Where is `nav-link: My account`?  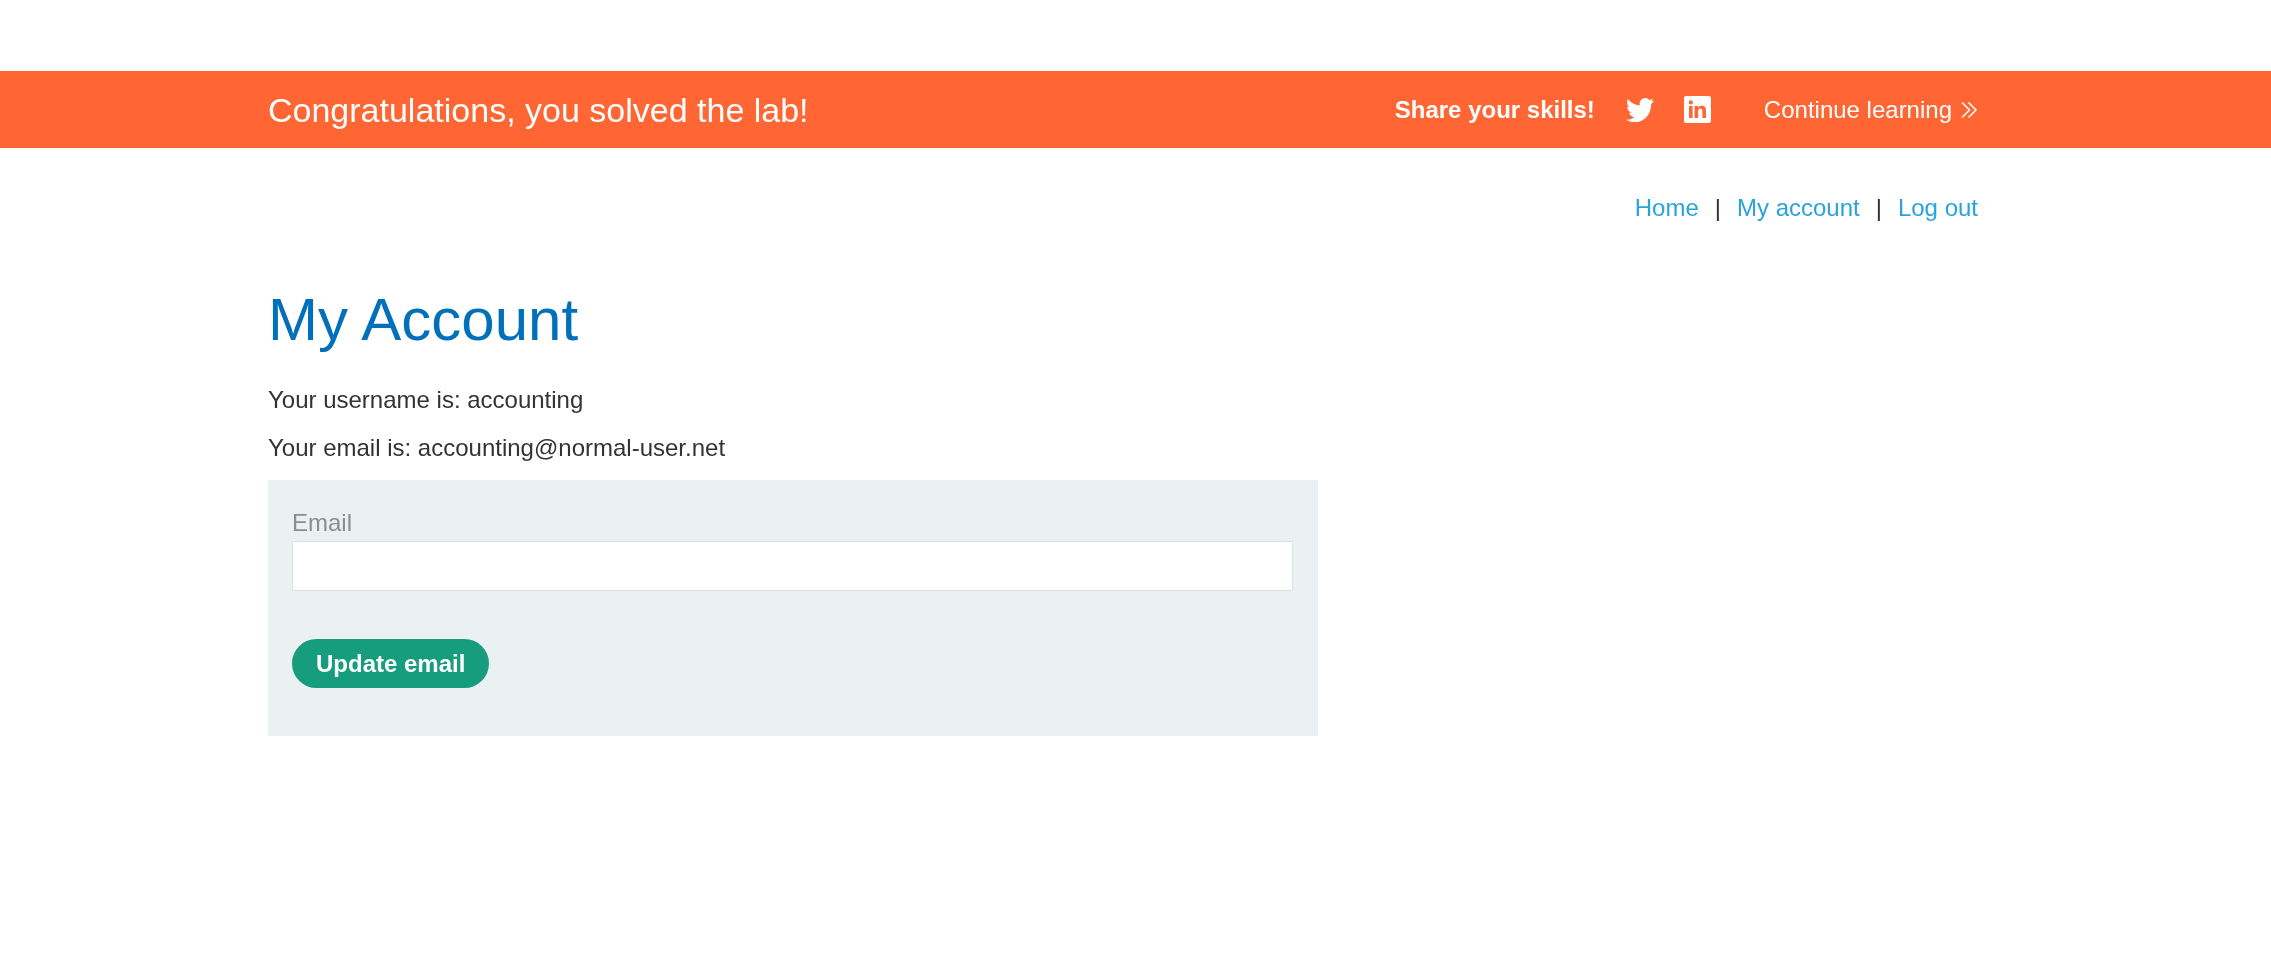 nav-link: My account is located at coordinates (1798, 208).